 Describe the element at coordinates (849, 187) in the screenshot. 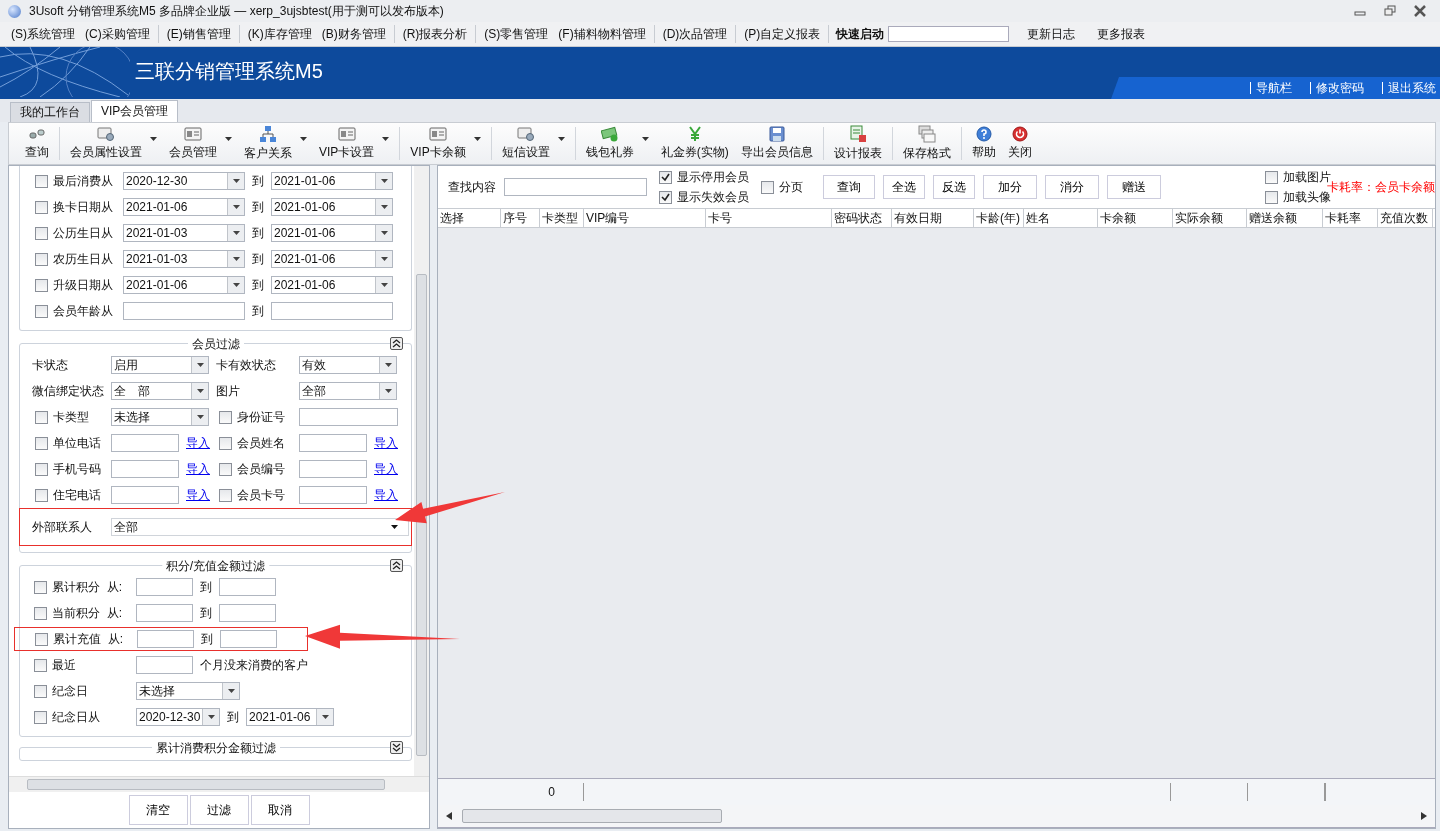

I see `action-button: 查询` at that location.